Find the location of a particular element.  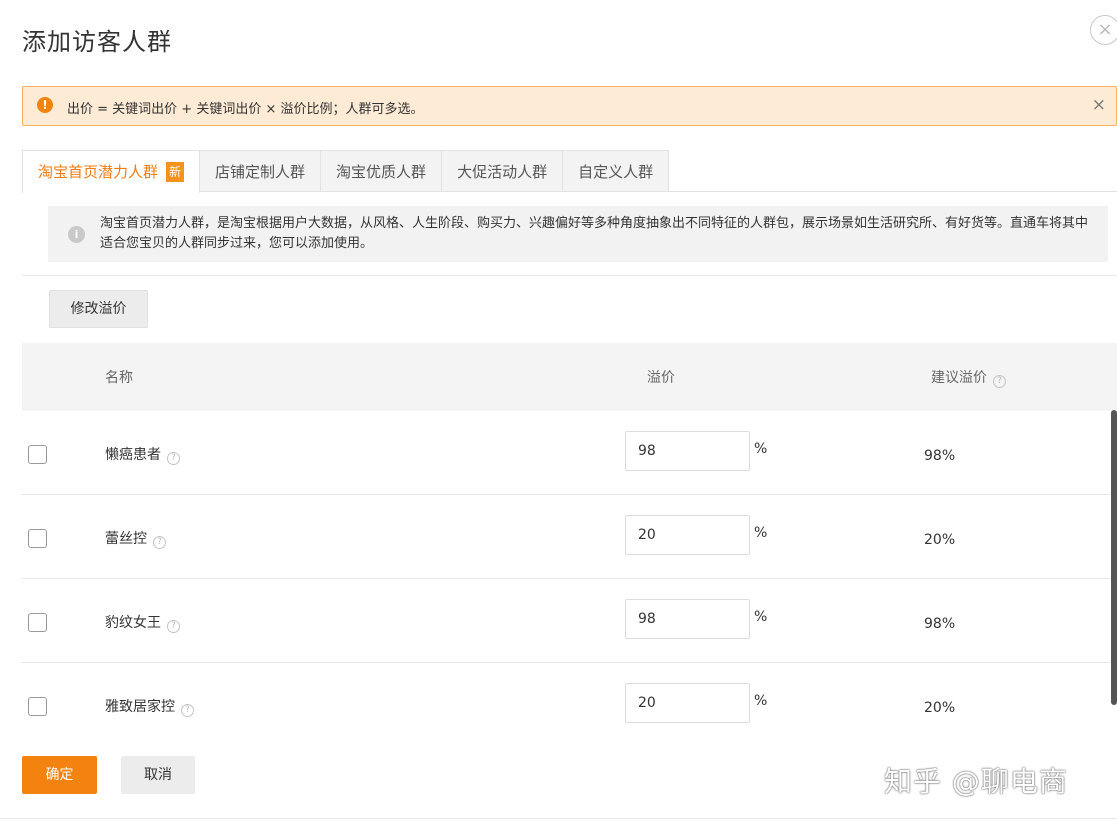

new-badge: 新 is located at coordinates (175, 172).